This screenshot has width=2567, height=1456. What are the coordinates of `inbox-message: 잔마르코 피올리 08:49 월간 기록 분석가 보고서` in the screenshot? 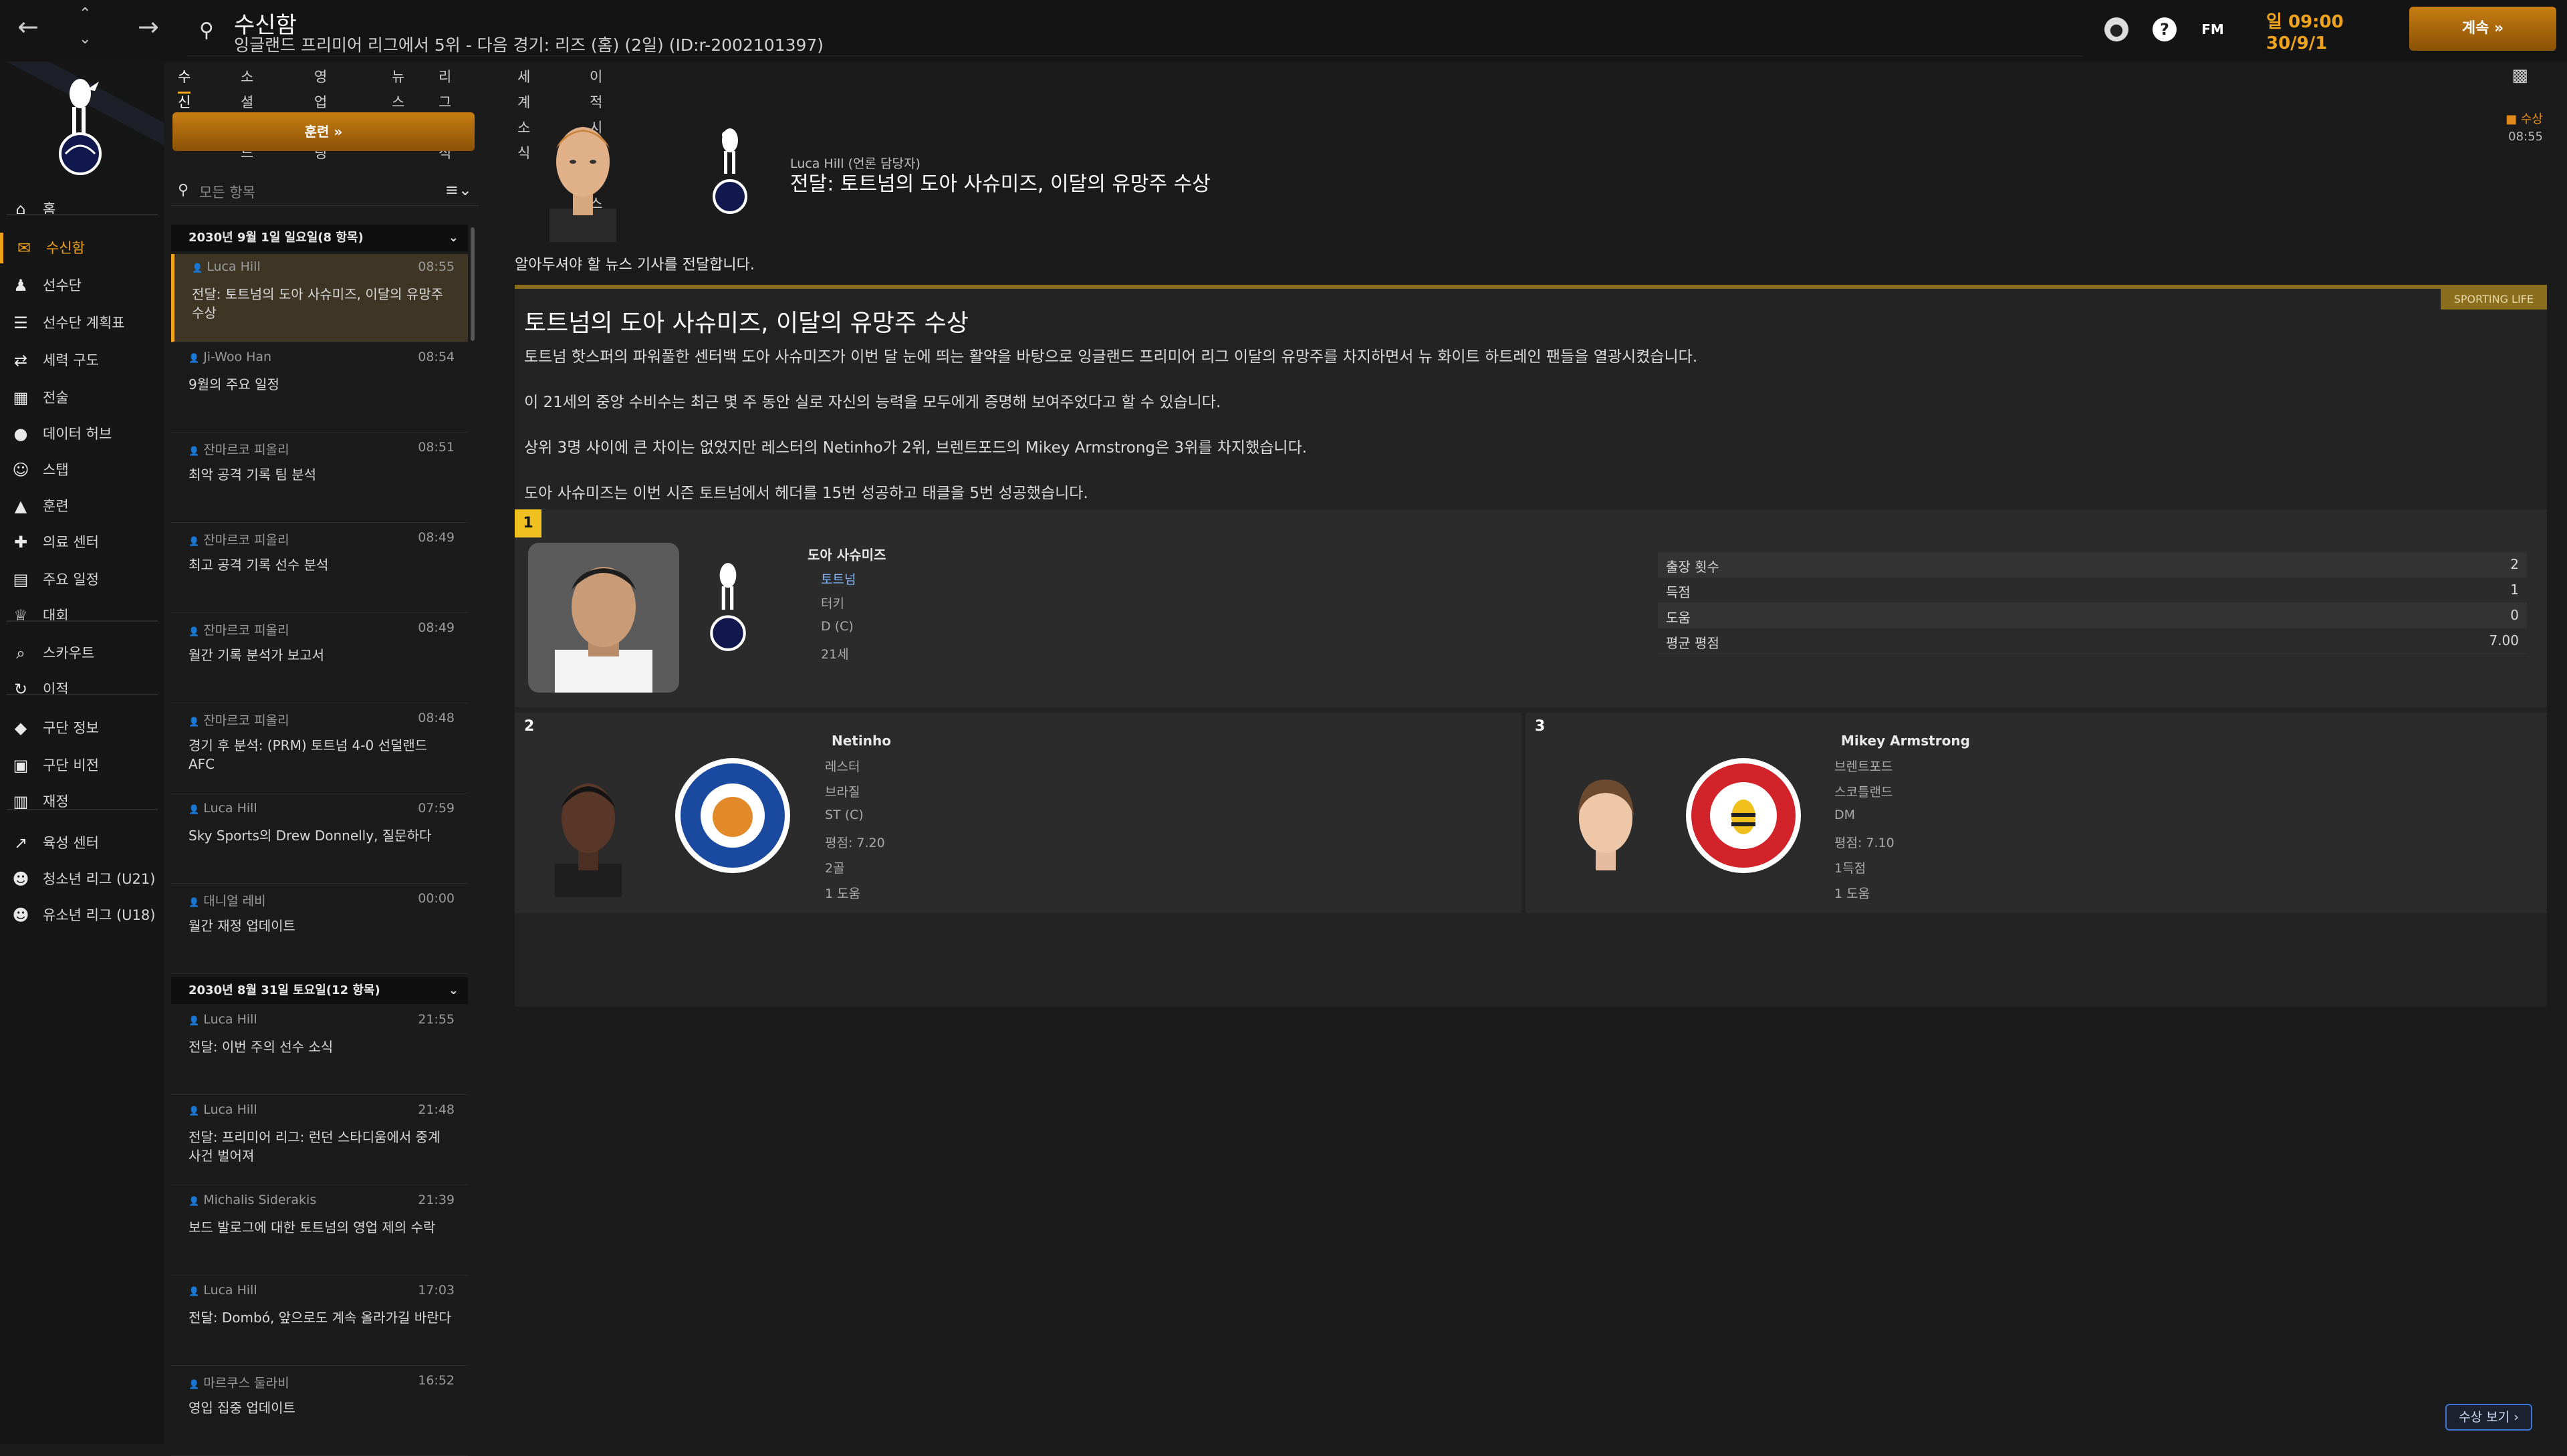 It's located at (319, 659).